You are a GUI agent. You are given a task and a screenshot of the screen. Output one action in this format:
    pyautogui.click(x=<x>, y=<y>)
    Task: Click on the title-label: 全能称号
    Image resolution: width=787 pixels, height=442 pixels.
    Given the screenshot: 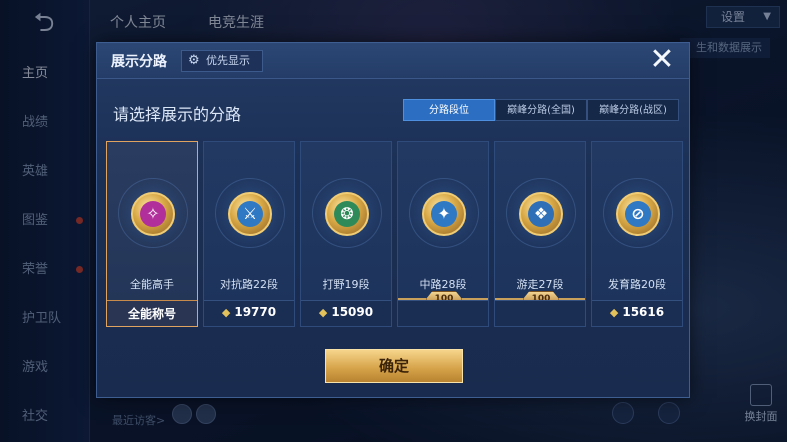 What is the action you would take?
    pyautogui.click(x=151, y=314)
    